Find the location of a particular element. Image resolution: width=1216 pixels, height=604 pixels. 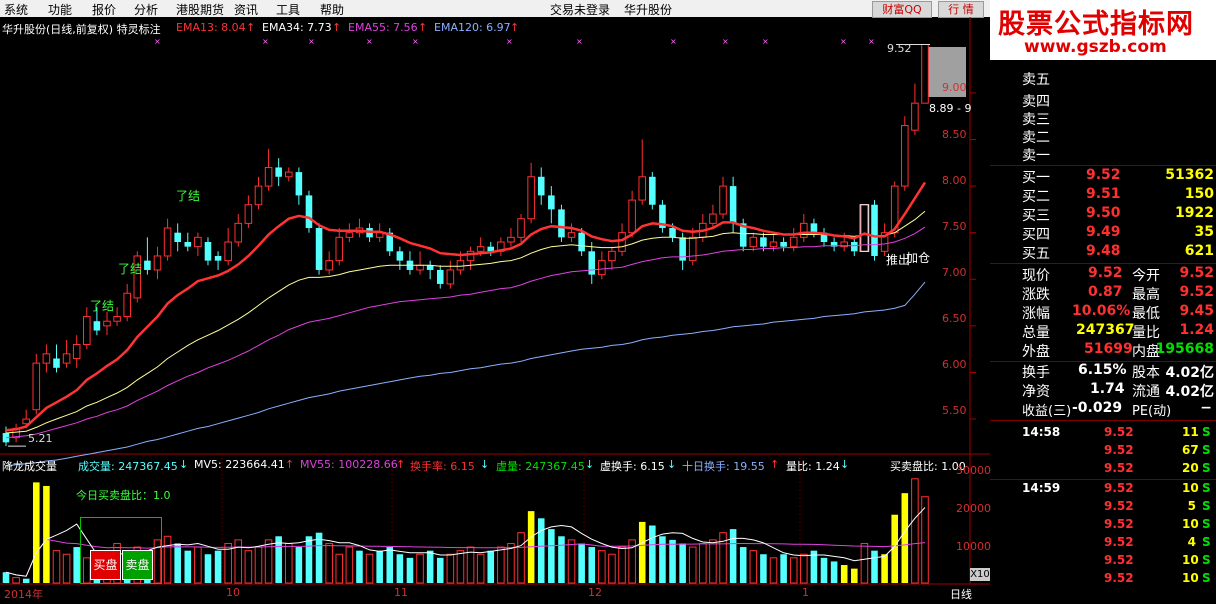

caifu-qq-button: 财富QQ is located at coordinates (902, 9).